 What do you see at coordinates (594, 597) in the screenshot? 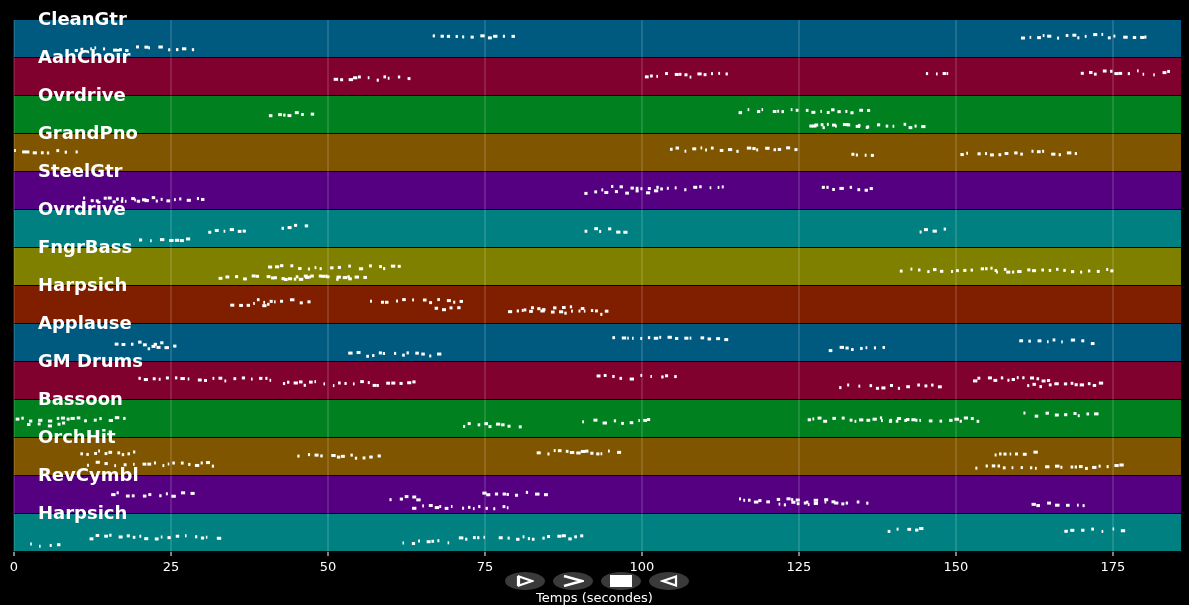
I see `axis-label: Temps (secondes)` at bounding box center [594, 597].